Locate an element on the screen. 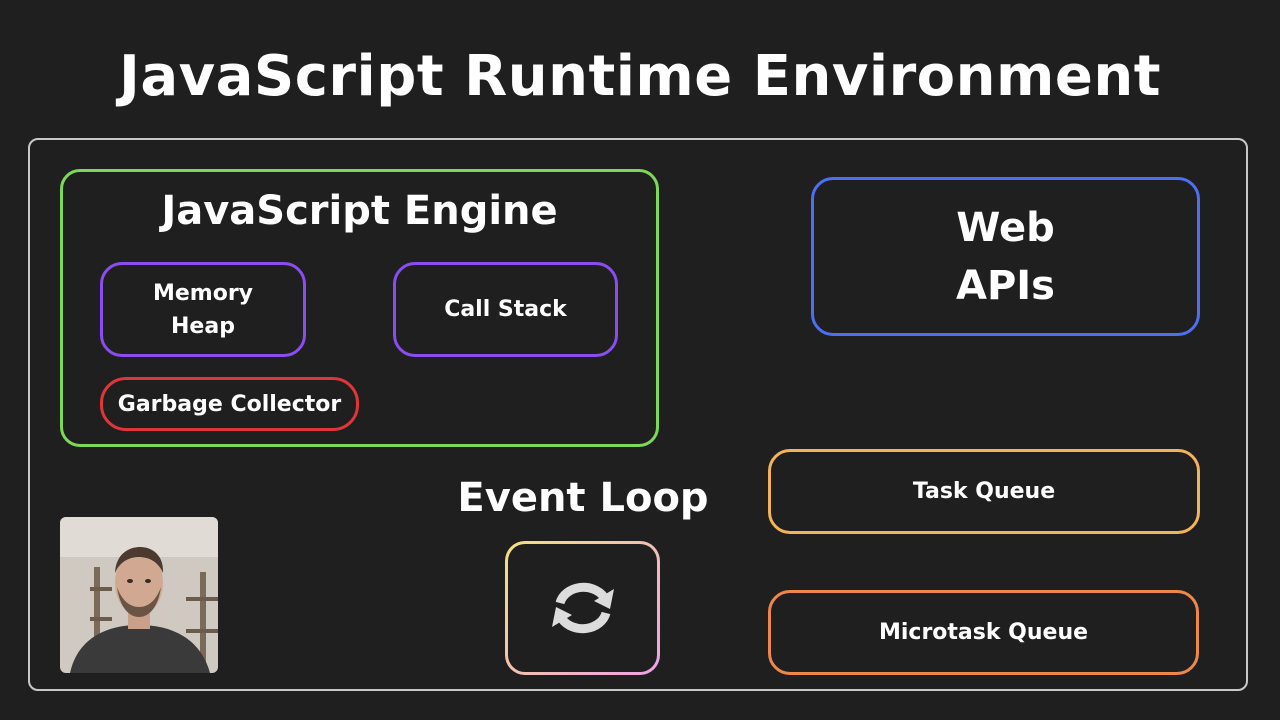 The width and height of the screenshot is (1280, 720). javascript-engine-title: JavaScript Engine is located at coordinates (359, 211).